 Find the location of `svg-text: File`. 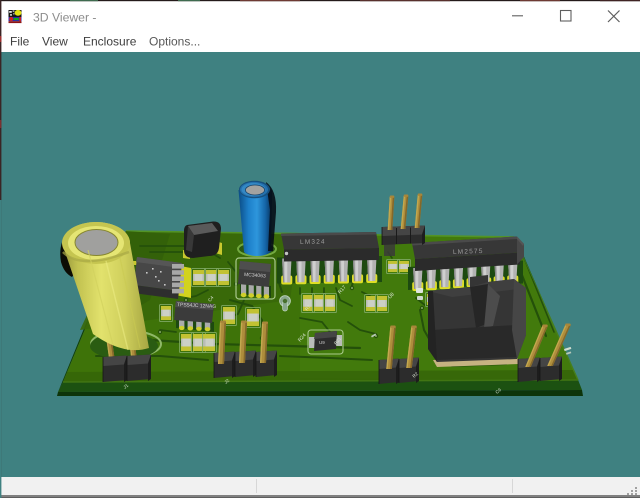

svg-text: File is located at coordinates (20, 42).